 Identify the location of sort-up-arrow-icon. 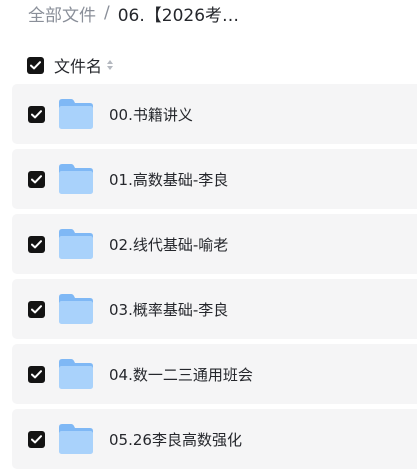
(110, 62).